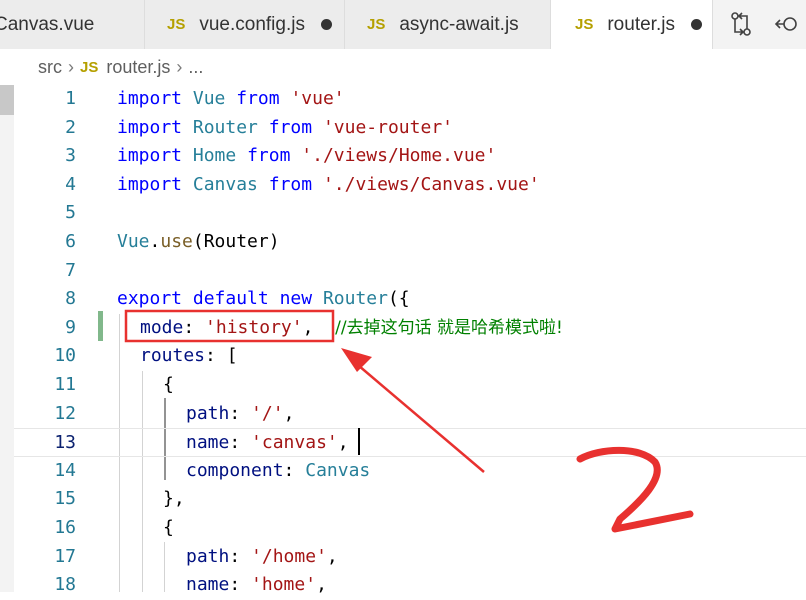 This screenshot has width=806, height=600. Describe the element at coordinates (70, 127) in the screenshot. I see `line-number: 2` at that location.